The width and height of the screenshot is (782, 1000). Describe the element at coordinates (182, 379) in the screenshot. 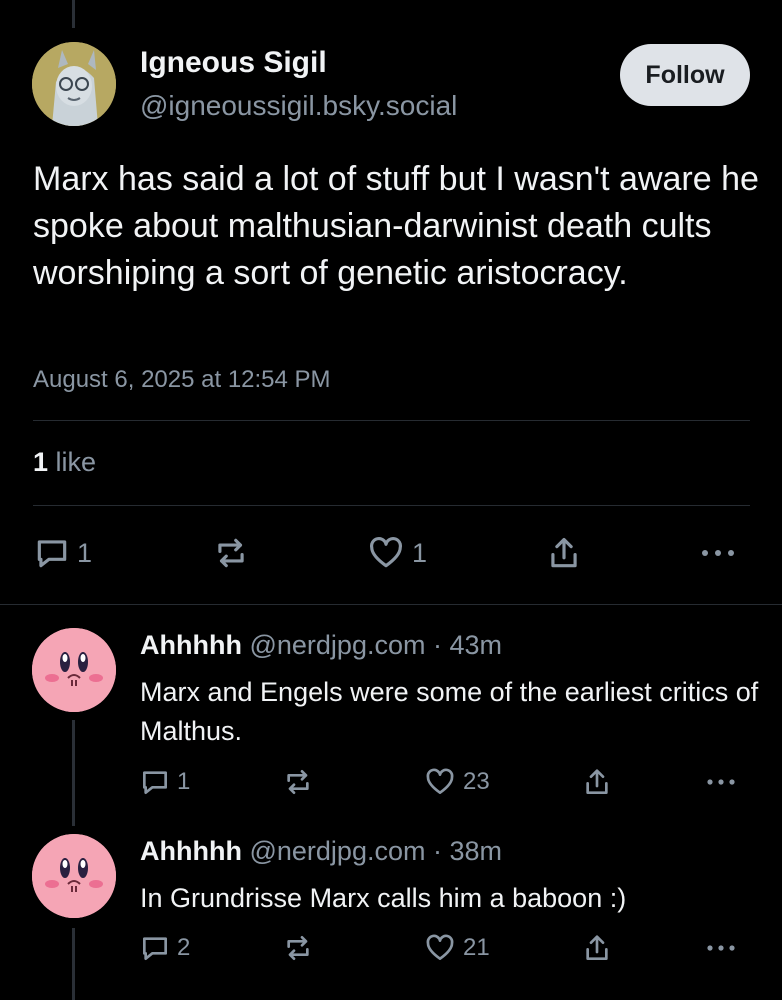

I see `post-timestamp: August 6, 2025 at 12:54 PM` at that location.